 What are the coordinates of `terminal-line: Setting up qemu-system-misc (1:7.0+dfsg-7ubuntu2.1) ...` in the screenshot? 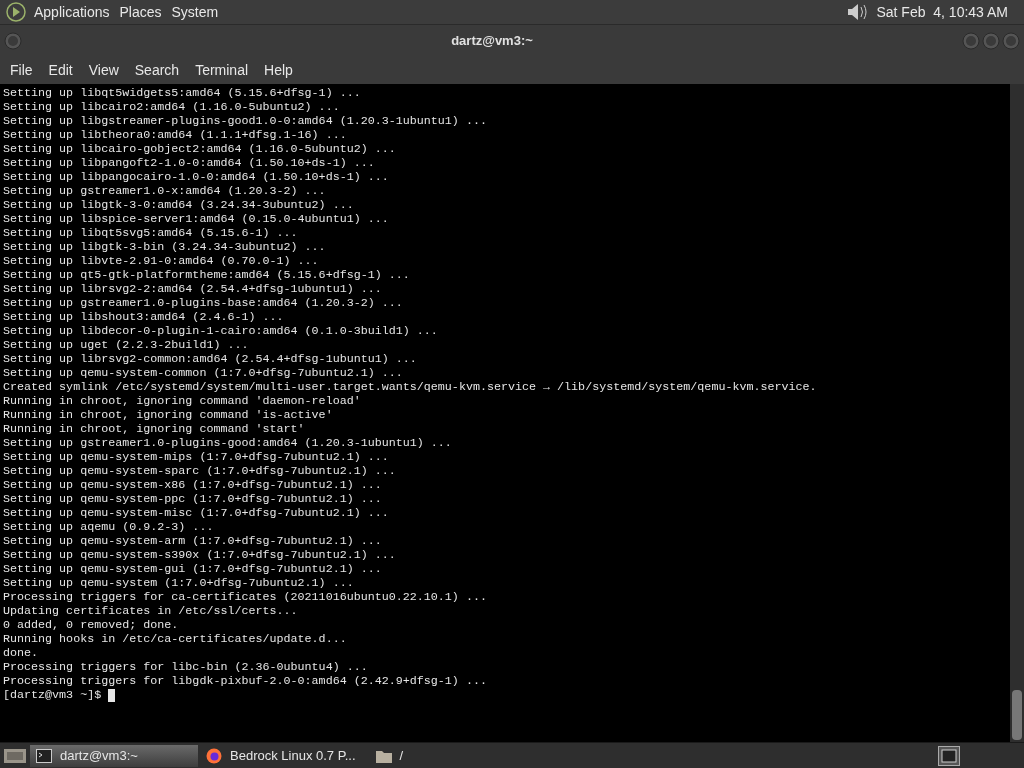 It's located at (196, 513).